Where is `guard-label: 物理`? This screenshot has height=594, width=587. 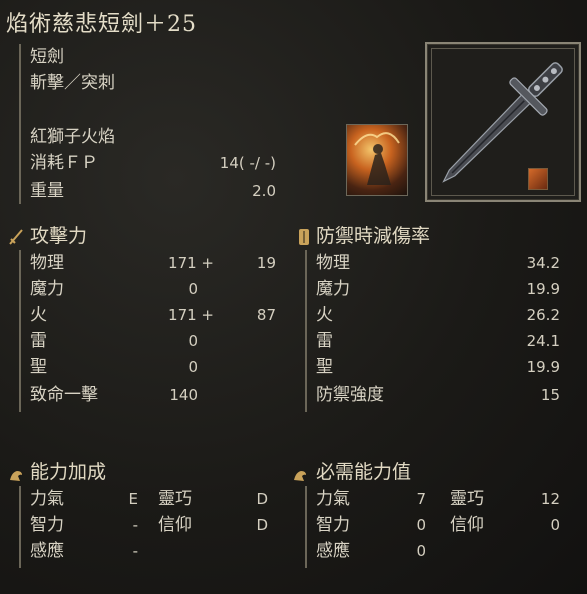 guard-label: 物理 is located at coordinates (333, 263).